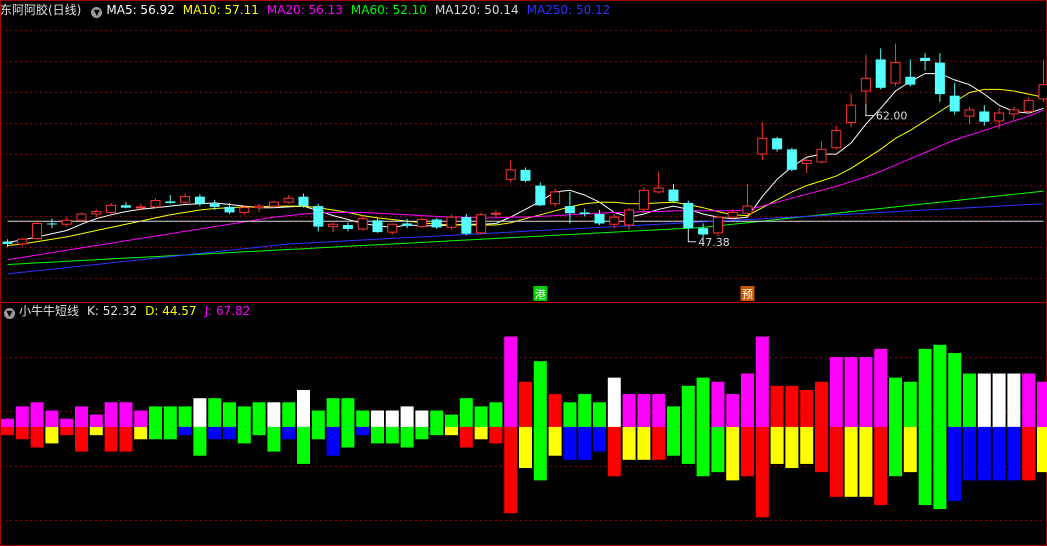 Image resolution: width=1047 pixels, height=546 pixels. Describe the element at coordinates (130, 311) in the screenshot. I see `indicator-header: ▼ 小牛牛短线 K: 52.32 D: 44.57 J: 67.82` at that location.